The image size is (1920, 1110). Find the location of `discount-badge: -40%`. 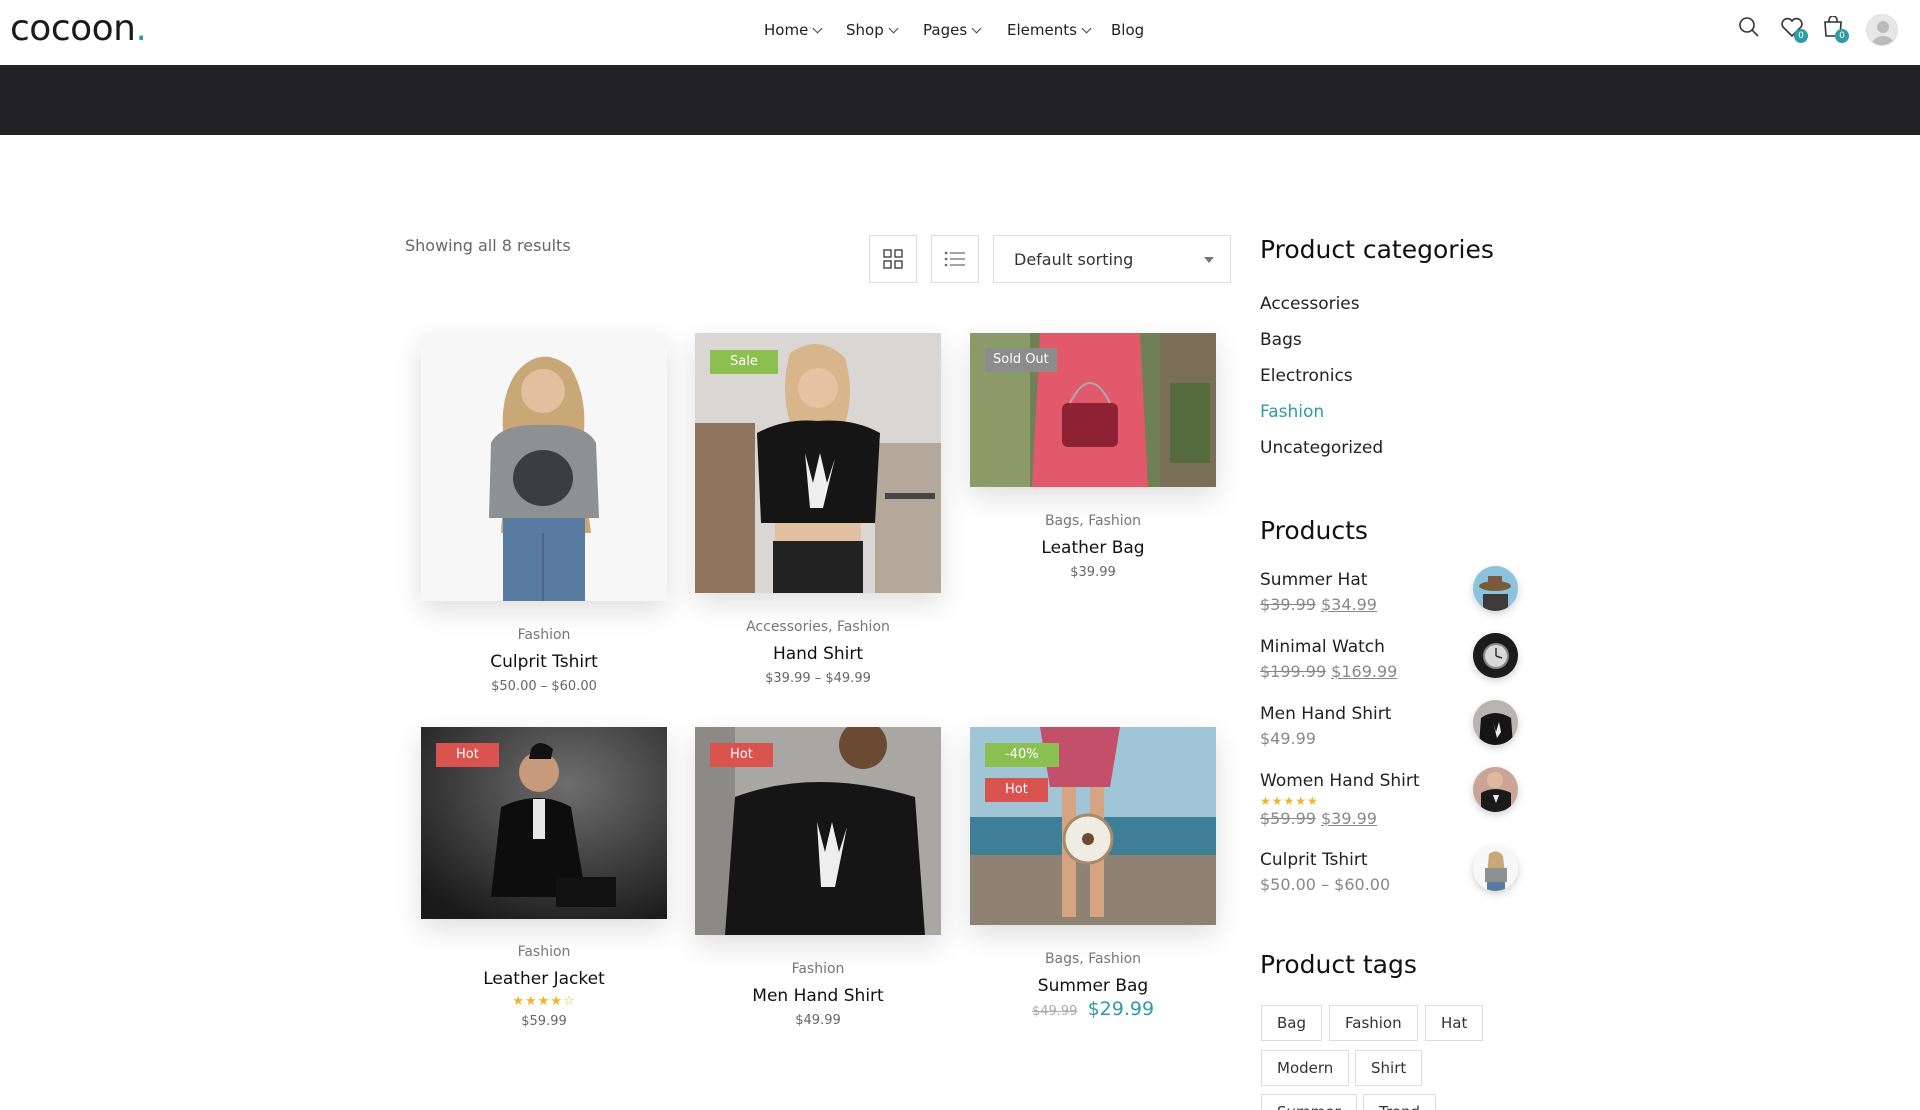

discount-badge: -40% is located at coordinates (1022, 755).